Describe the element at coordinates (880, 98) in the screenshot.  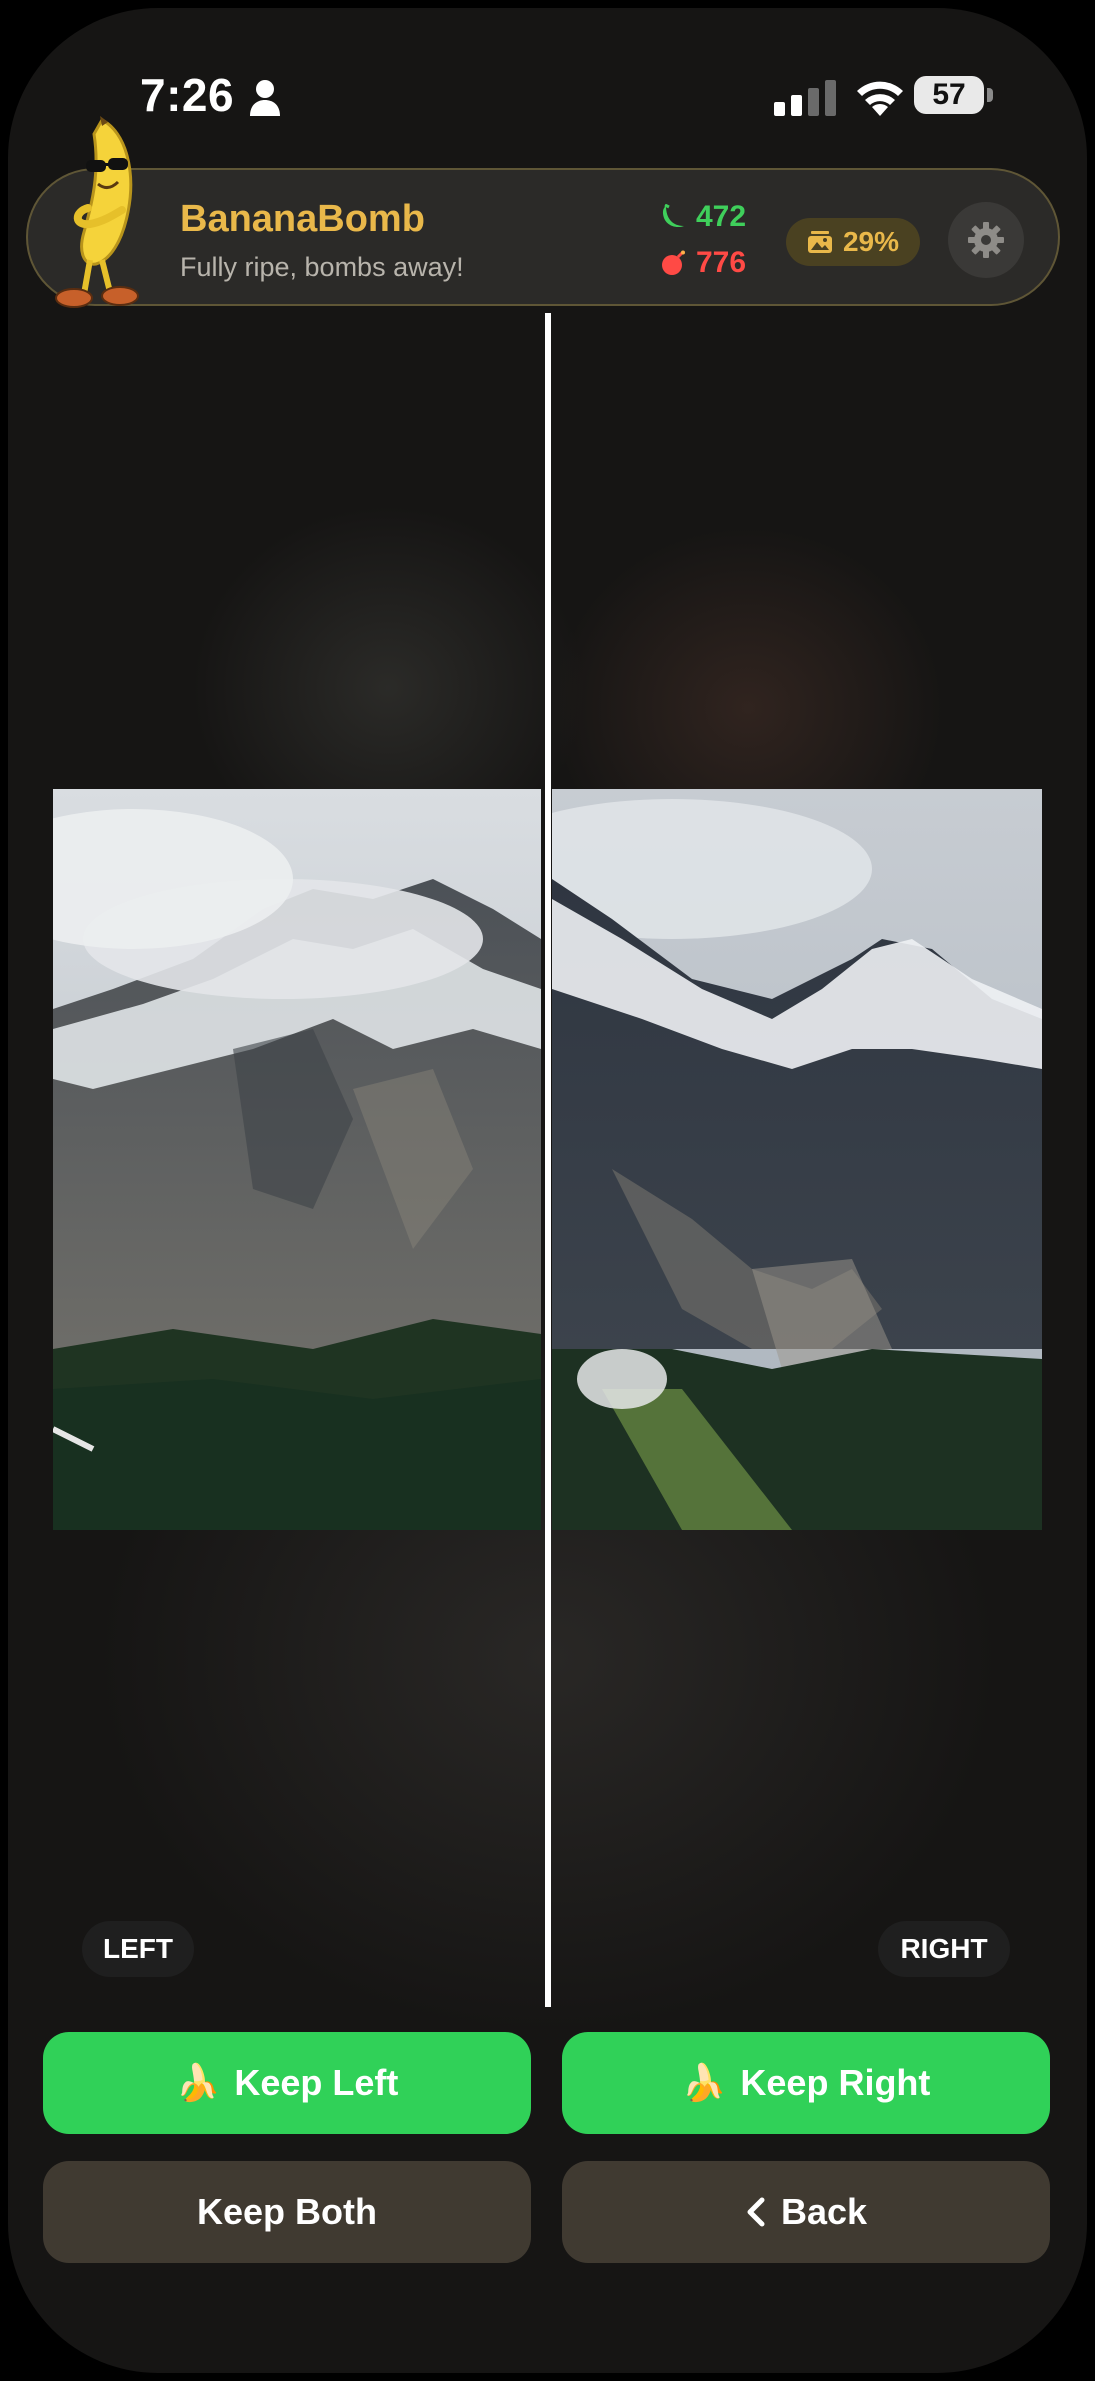
I see `wifi-icon` at that location.